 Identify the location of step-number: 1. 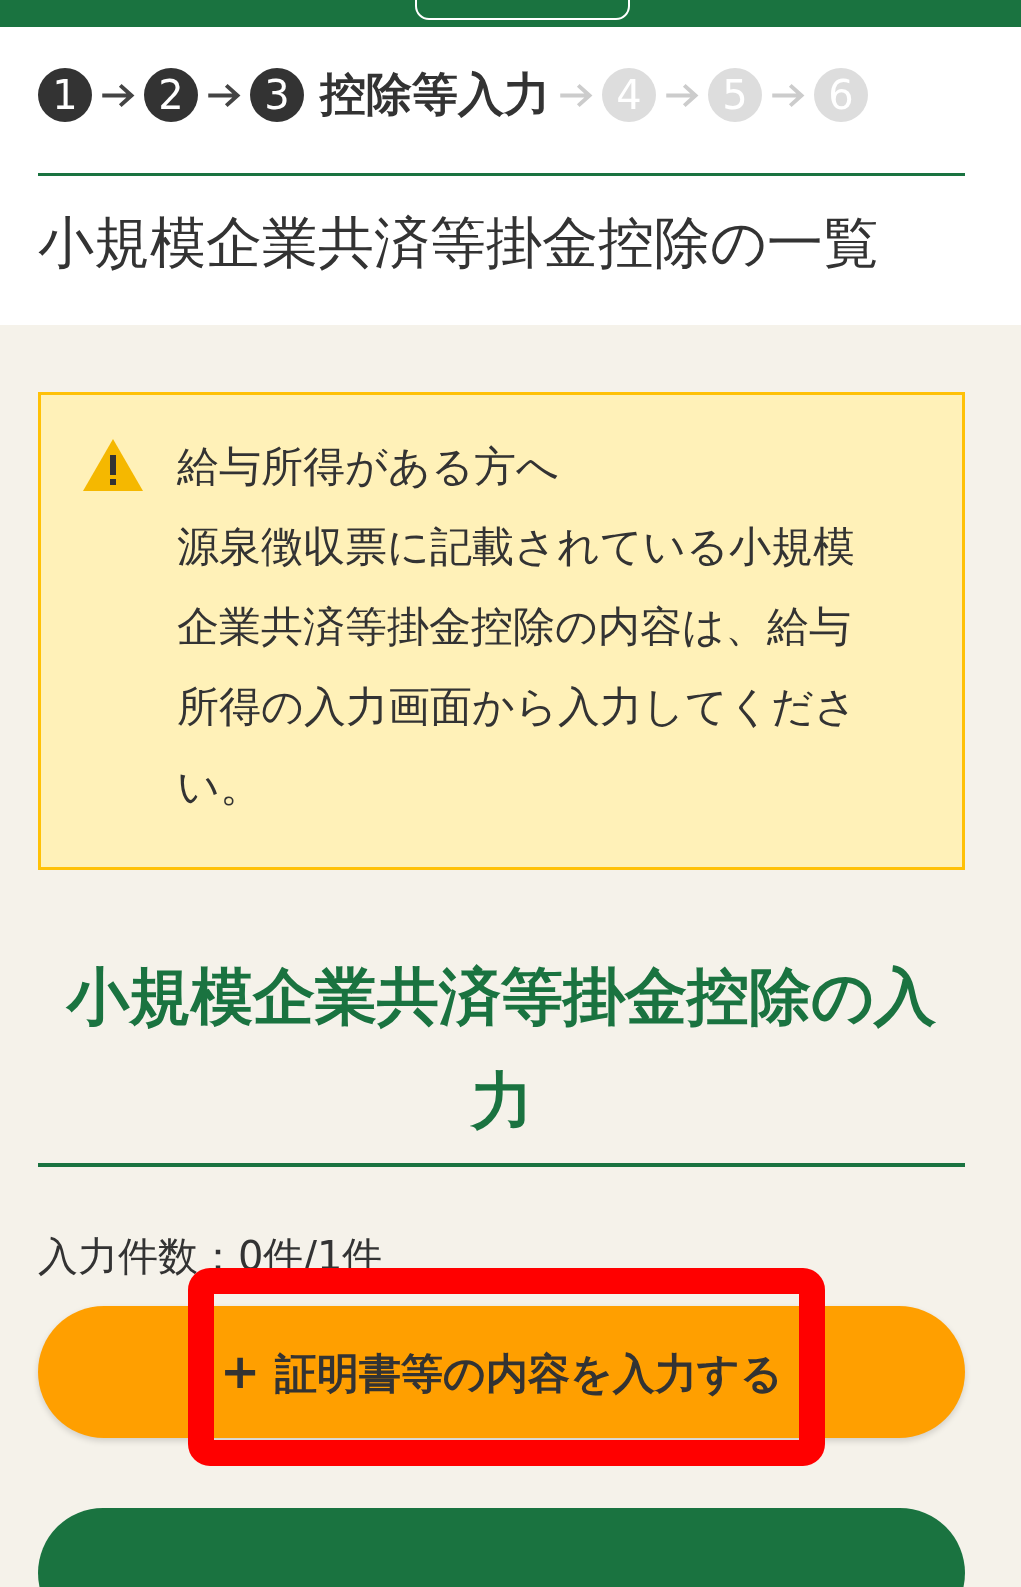
(65, 95).